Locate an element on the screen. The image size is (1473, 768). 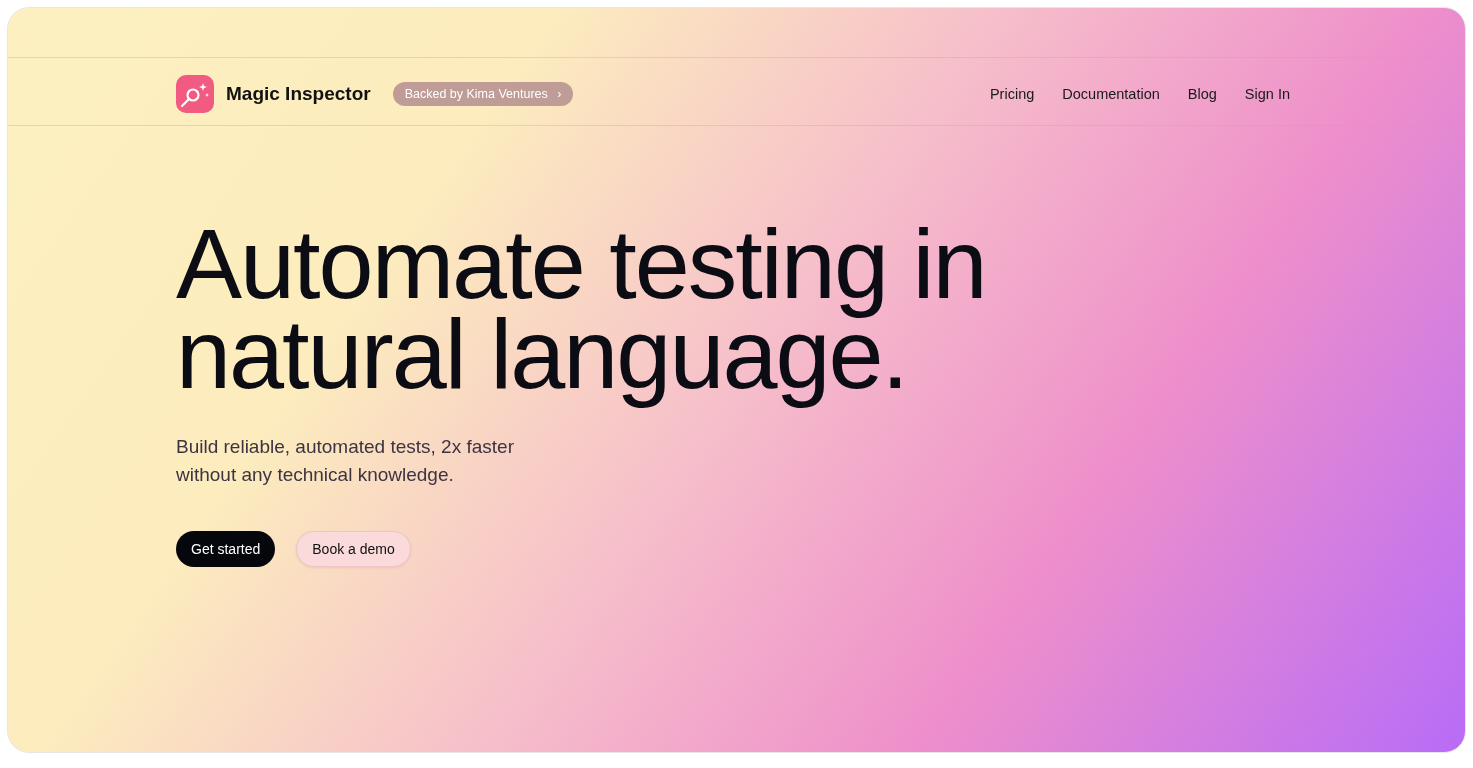
magnifier-sparkle-logo-icon is located at coordinates (195, 94).